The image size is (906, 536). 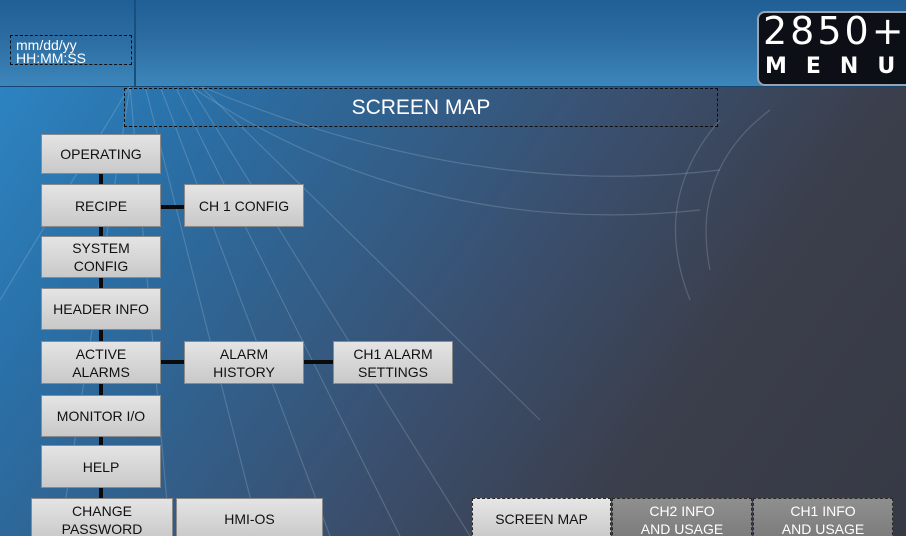 What do you see at coordinates (244, 353) in the screenshot?
I see `alarm-history-line-1: ALARM` at bounding box center [244, 353].